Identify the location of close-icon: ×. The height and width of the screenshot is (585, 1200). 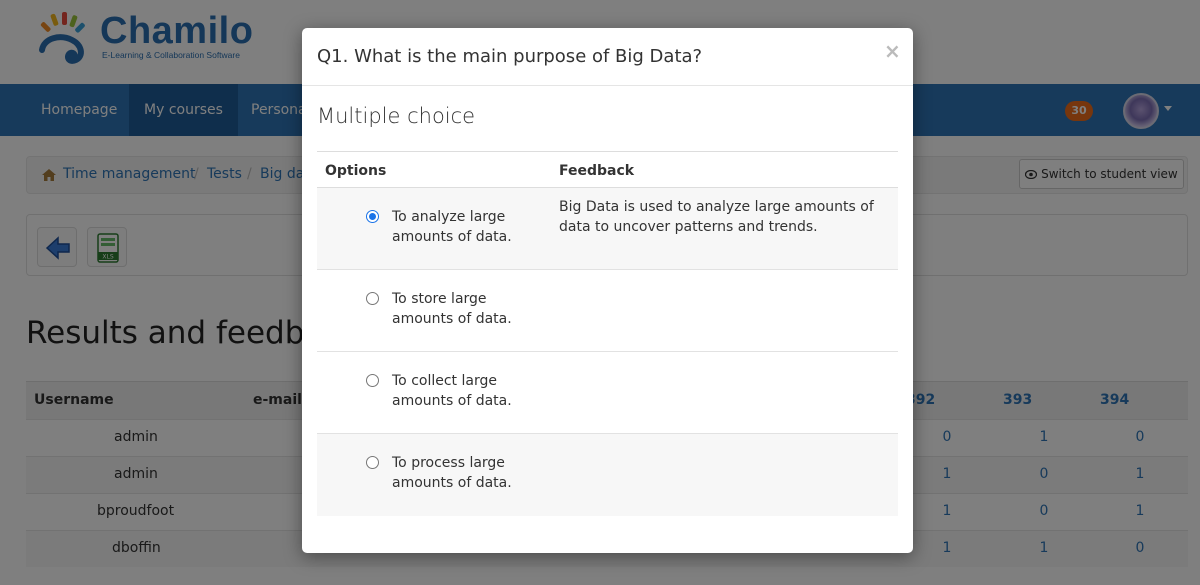
(892, 51).